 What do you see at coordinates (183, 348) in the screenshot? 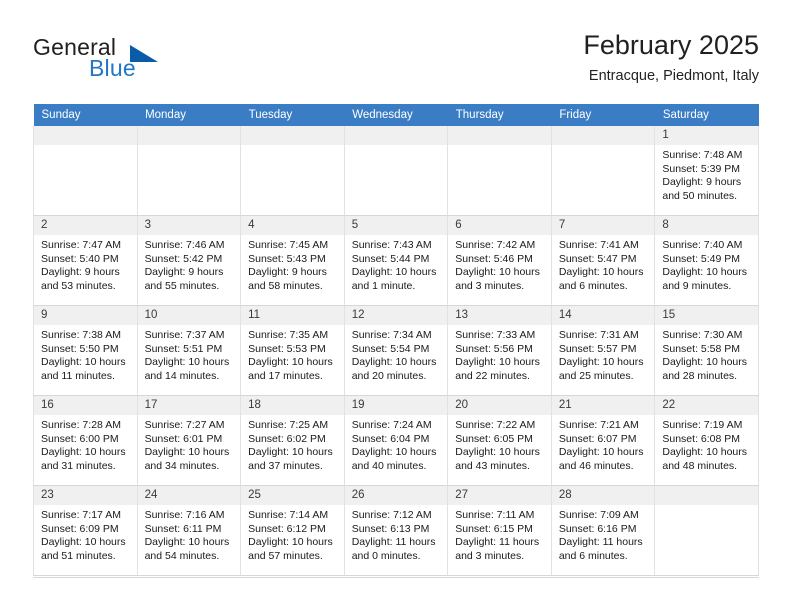
I see `sunset-text: Sunset: 5:51 PM` at bounding box center [183, 348].